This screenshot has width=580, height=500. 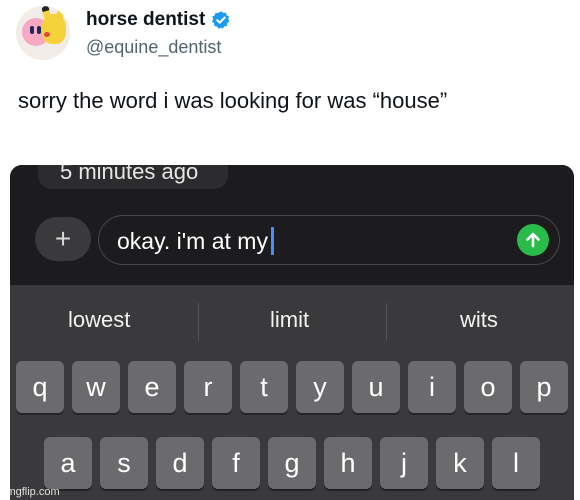 What do you see at coordinates (47, 34) in the screenshot?
I see `pikachu-cheek` at bounding box center [47, 34].